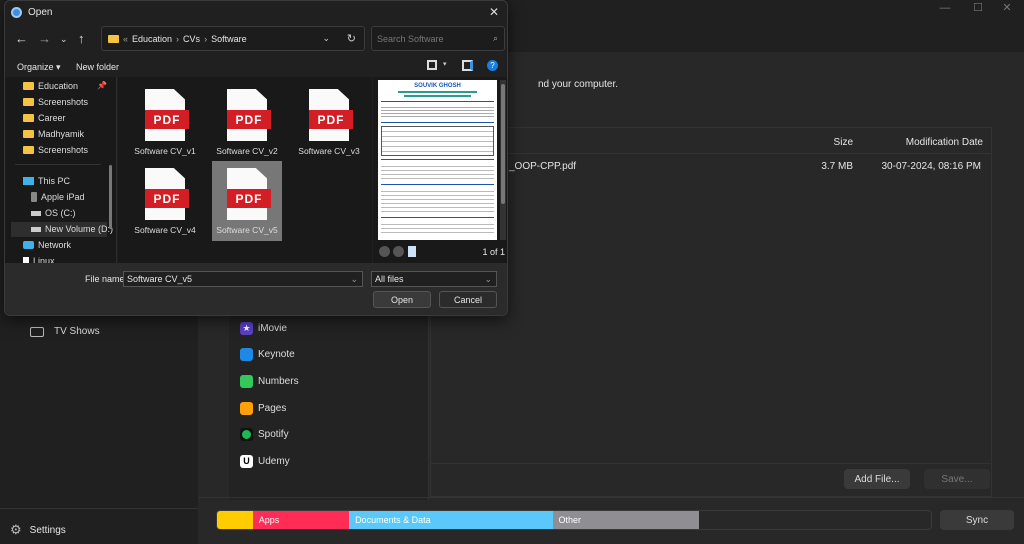  What do you see at coordinates (39, 67) in the screenshot?
I see `organize-button: Organize ▾` at bounding box center [39, 67].